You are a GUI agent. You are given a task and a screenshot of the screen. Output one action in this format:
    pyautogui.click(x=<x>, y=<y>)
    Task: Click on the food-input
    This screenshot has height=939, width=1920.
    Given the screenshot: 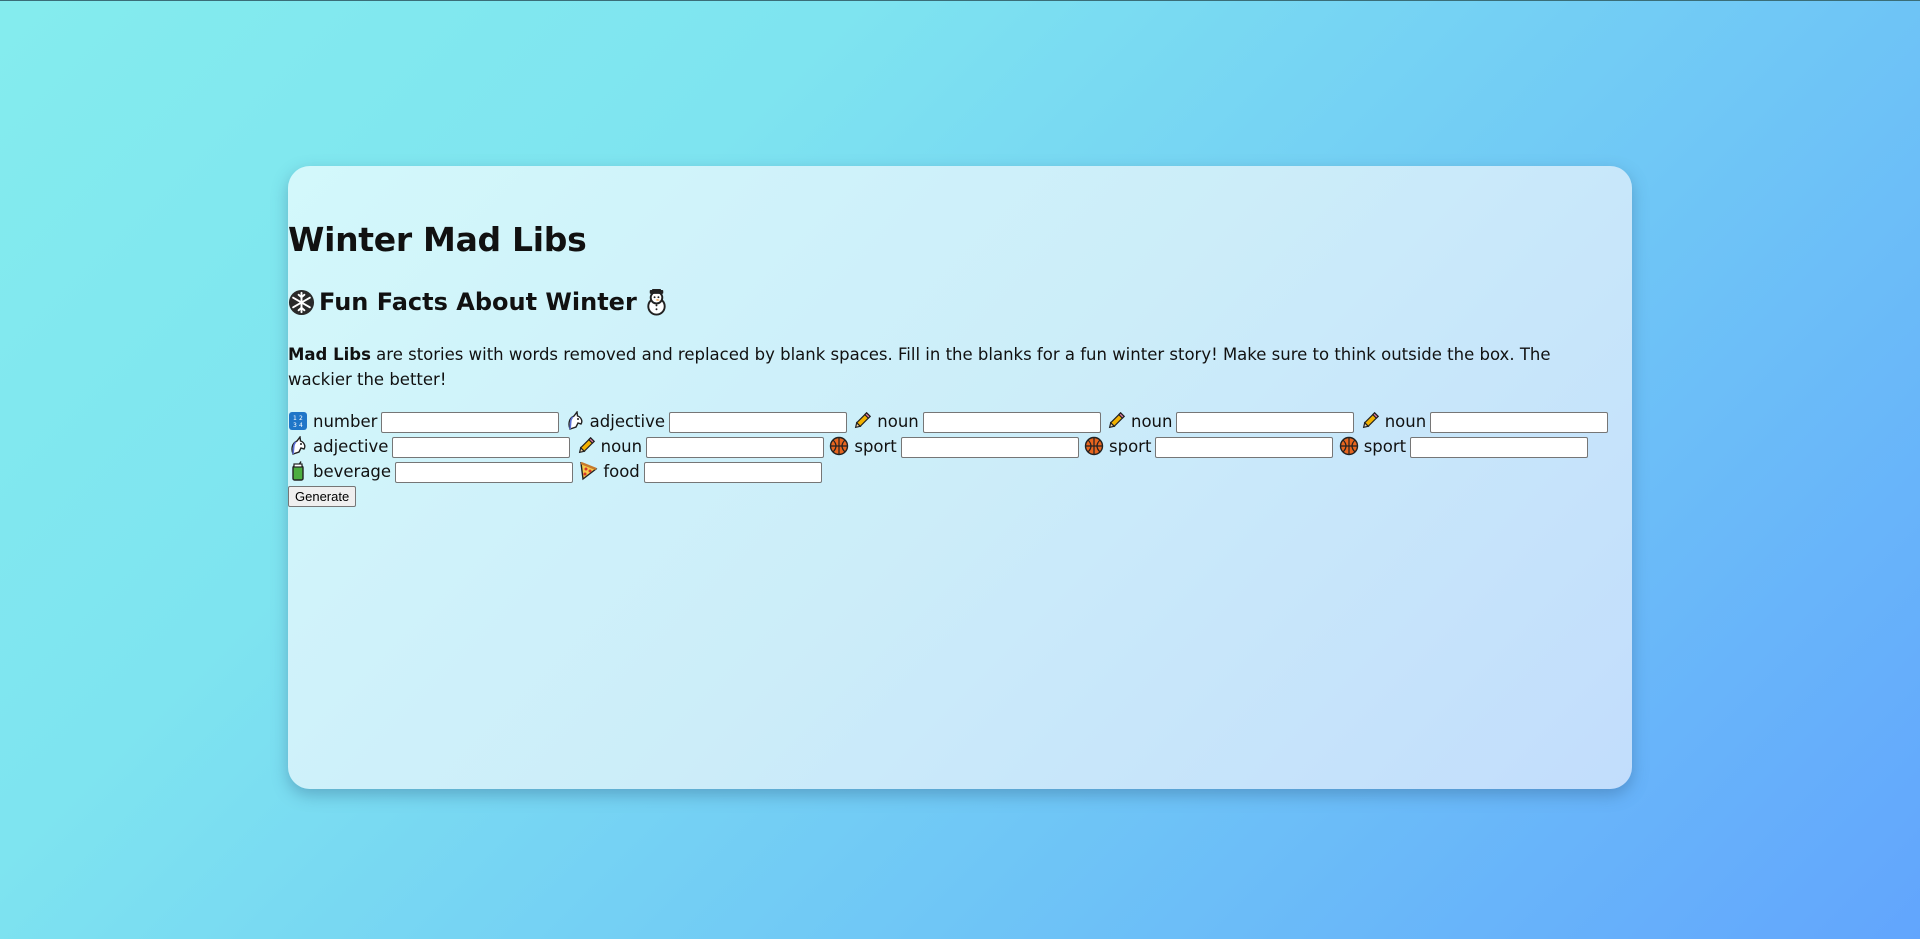 What is the action you would take?
    pyautogui.click(x=732, y=472)
    